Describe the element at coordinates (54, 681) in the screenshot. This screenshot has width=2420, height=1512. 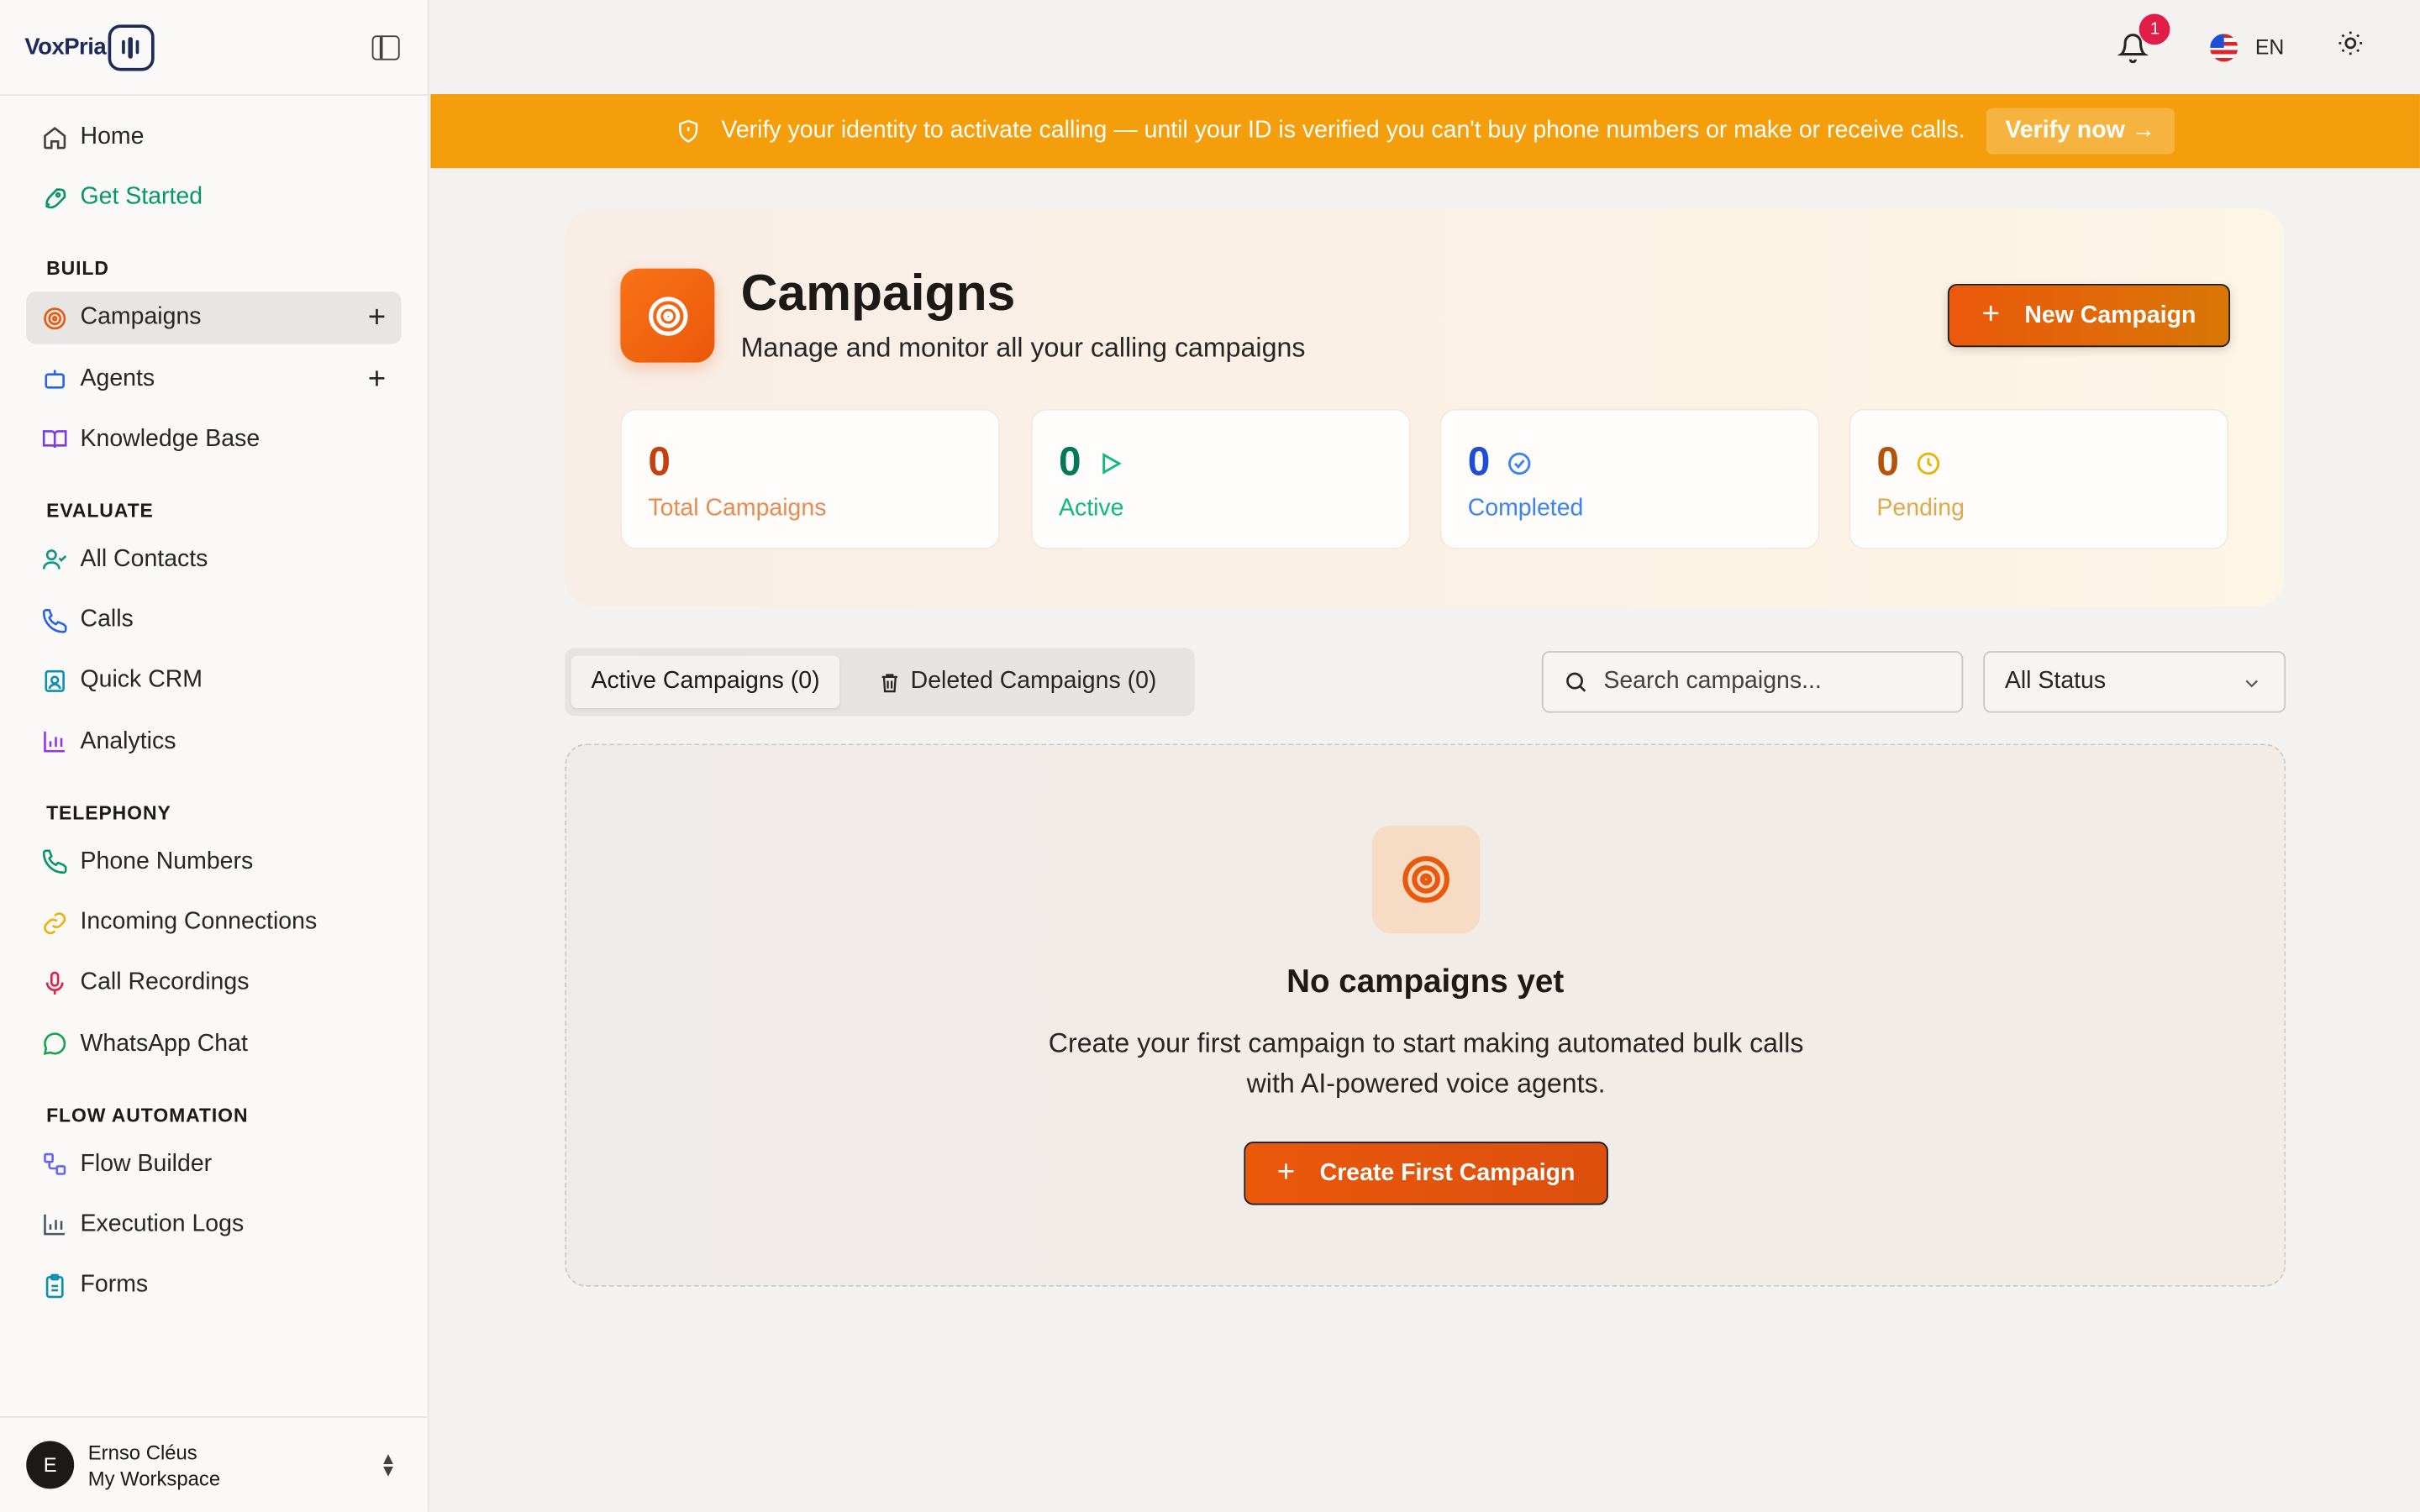
I see `contact-card-icon` at that location.